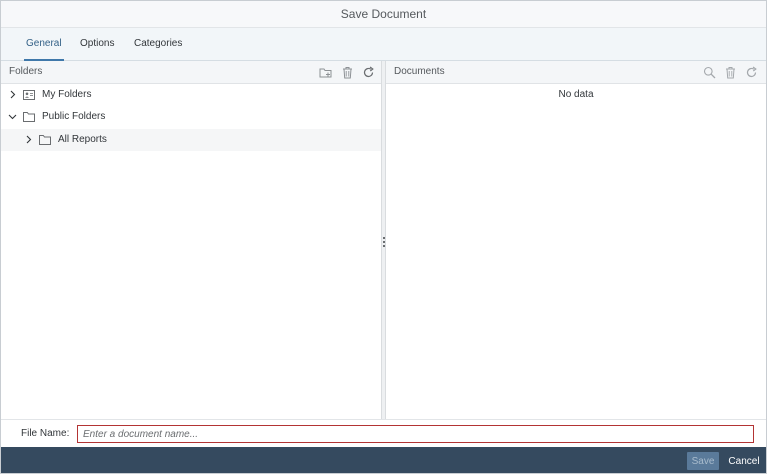 The image size is (767, 474). Describe the element at coordinates (191, 72) in the screenshot. I see `folders-panel-header: Folders` at that location.